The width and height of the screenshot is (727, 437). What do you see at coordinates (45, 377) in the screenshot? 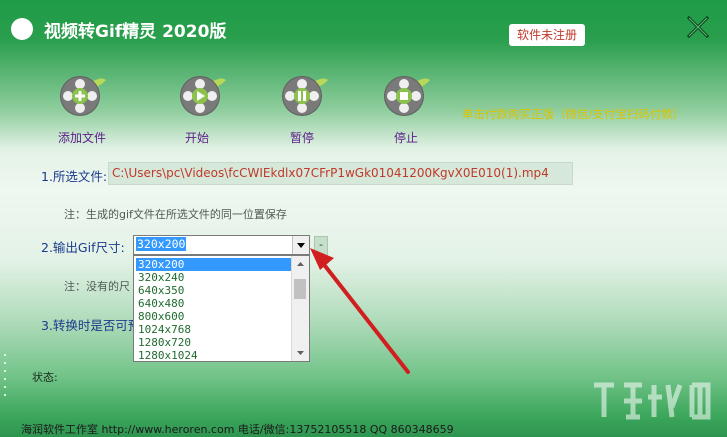
I see `status-label: 状态:` at bounding box center [45, 377].